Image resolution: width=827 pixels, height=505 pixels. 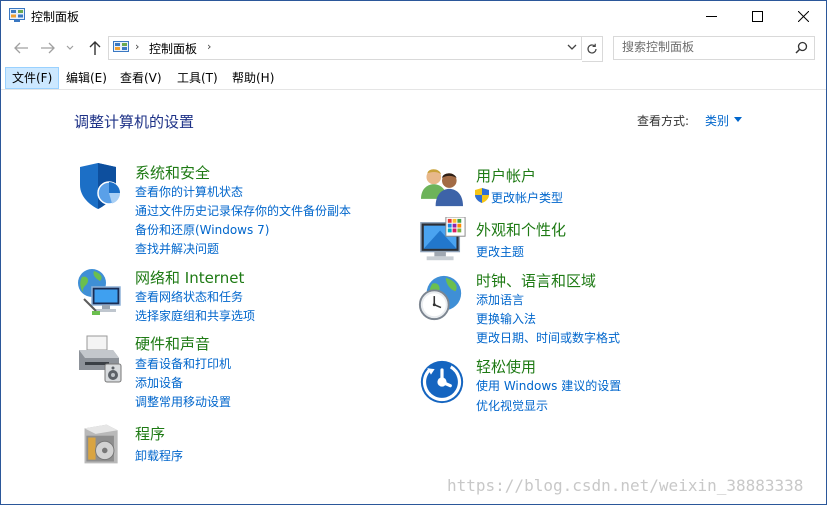 I want to click on link-change-date-time-format: 更改日期、时间或数字格式, so click(x=548, y=337).